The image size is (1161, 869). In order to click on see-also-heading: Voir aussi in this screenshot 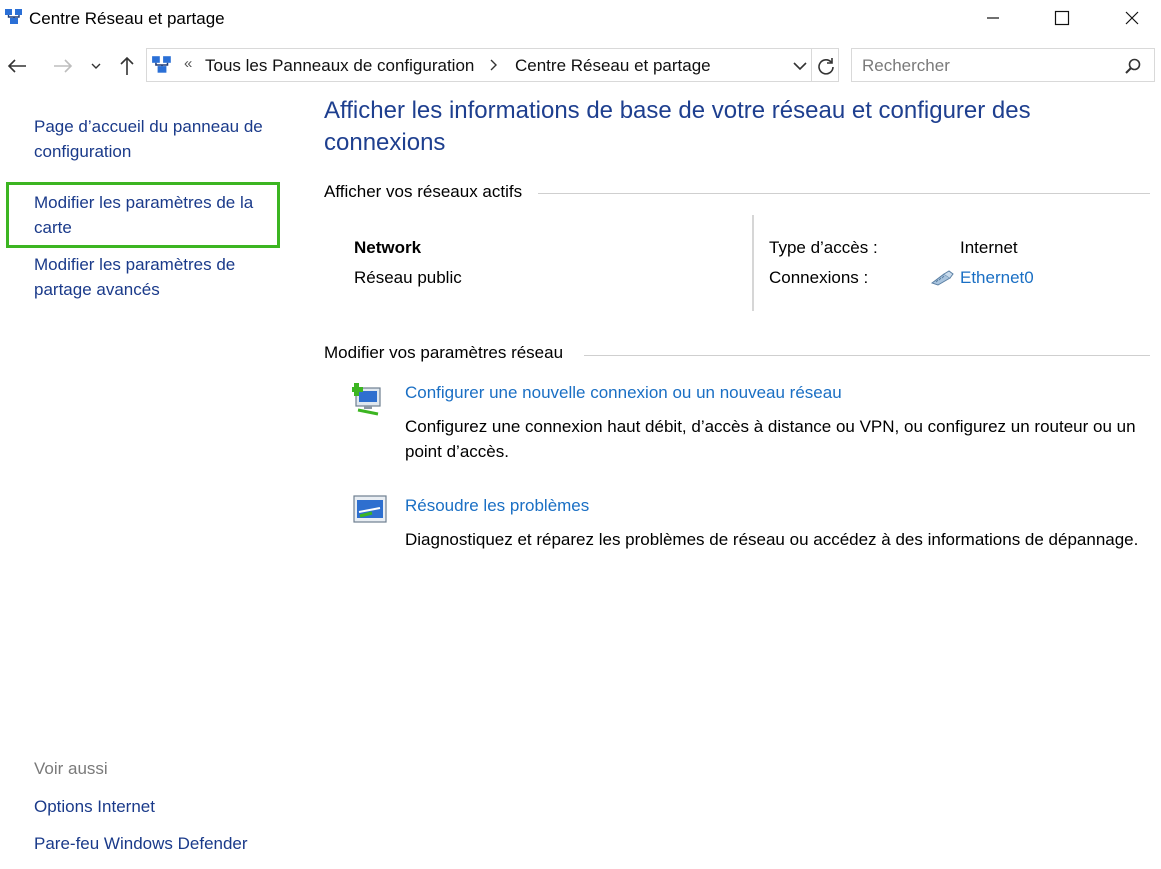, I will do `click(71, 768)`.